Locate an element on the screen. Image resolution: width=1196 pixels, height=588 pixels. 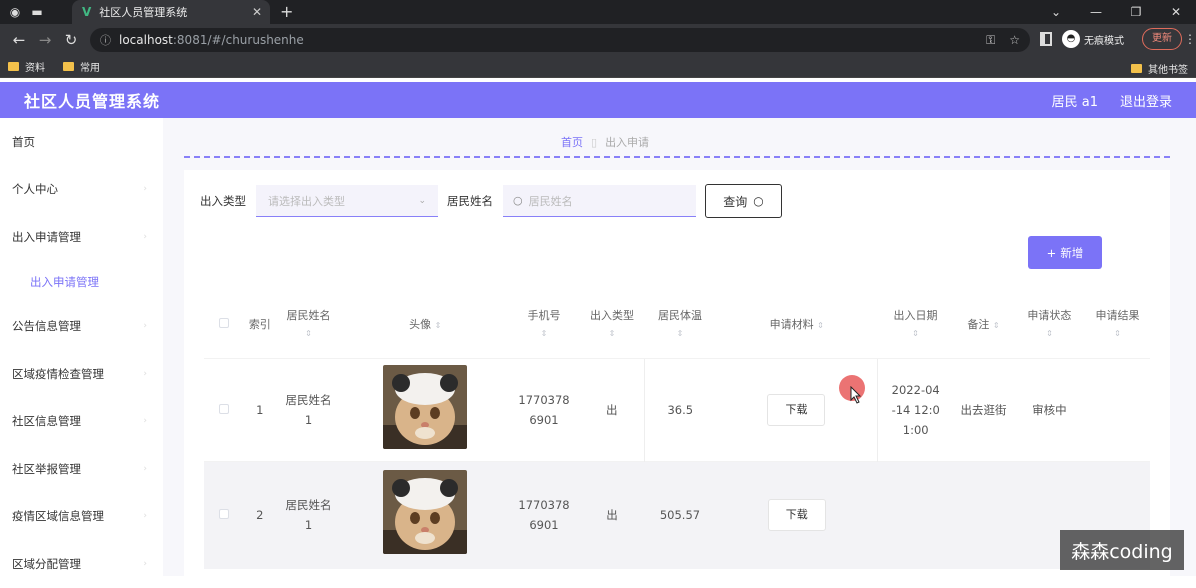
col-header-type: 出入类型 ⇕ is located at coordinates (612, 325).